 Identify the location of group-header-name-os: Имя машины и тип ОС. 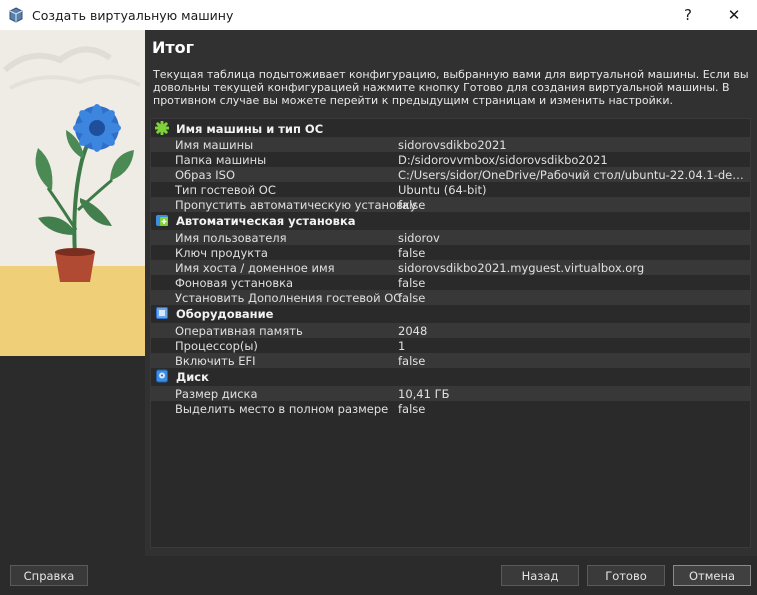
(450, 128).